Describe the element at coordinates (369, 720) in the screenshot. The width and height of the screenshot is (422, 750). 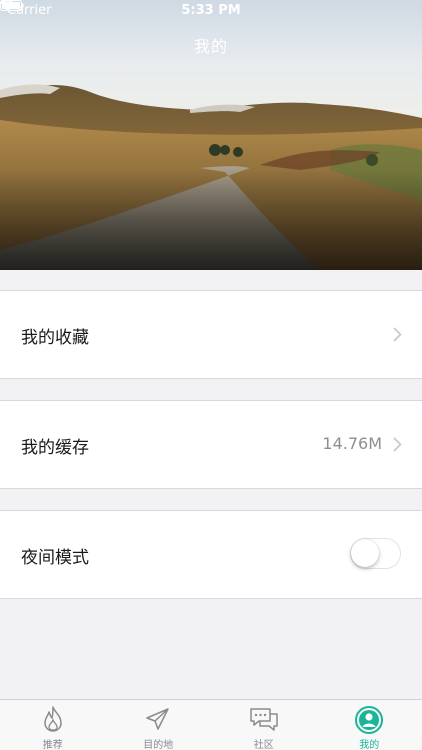
I see `profile-icon` at that location.